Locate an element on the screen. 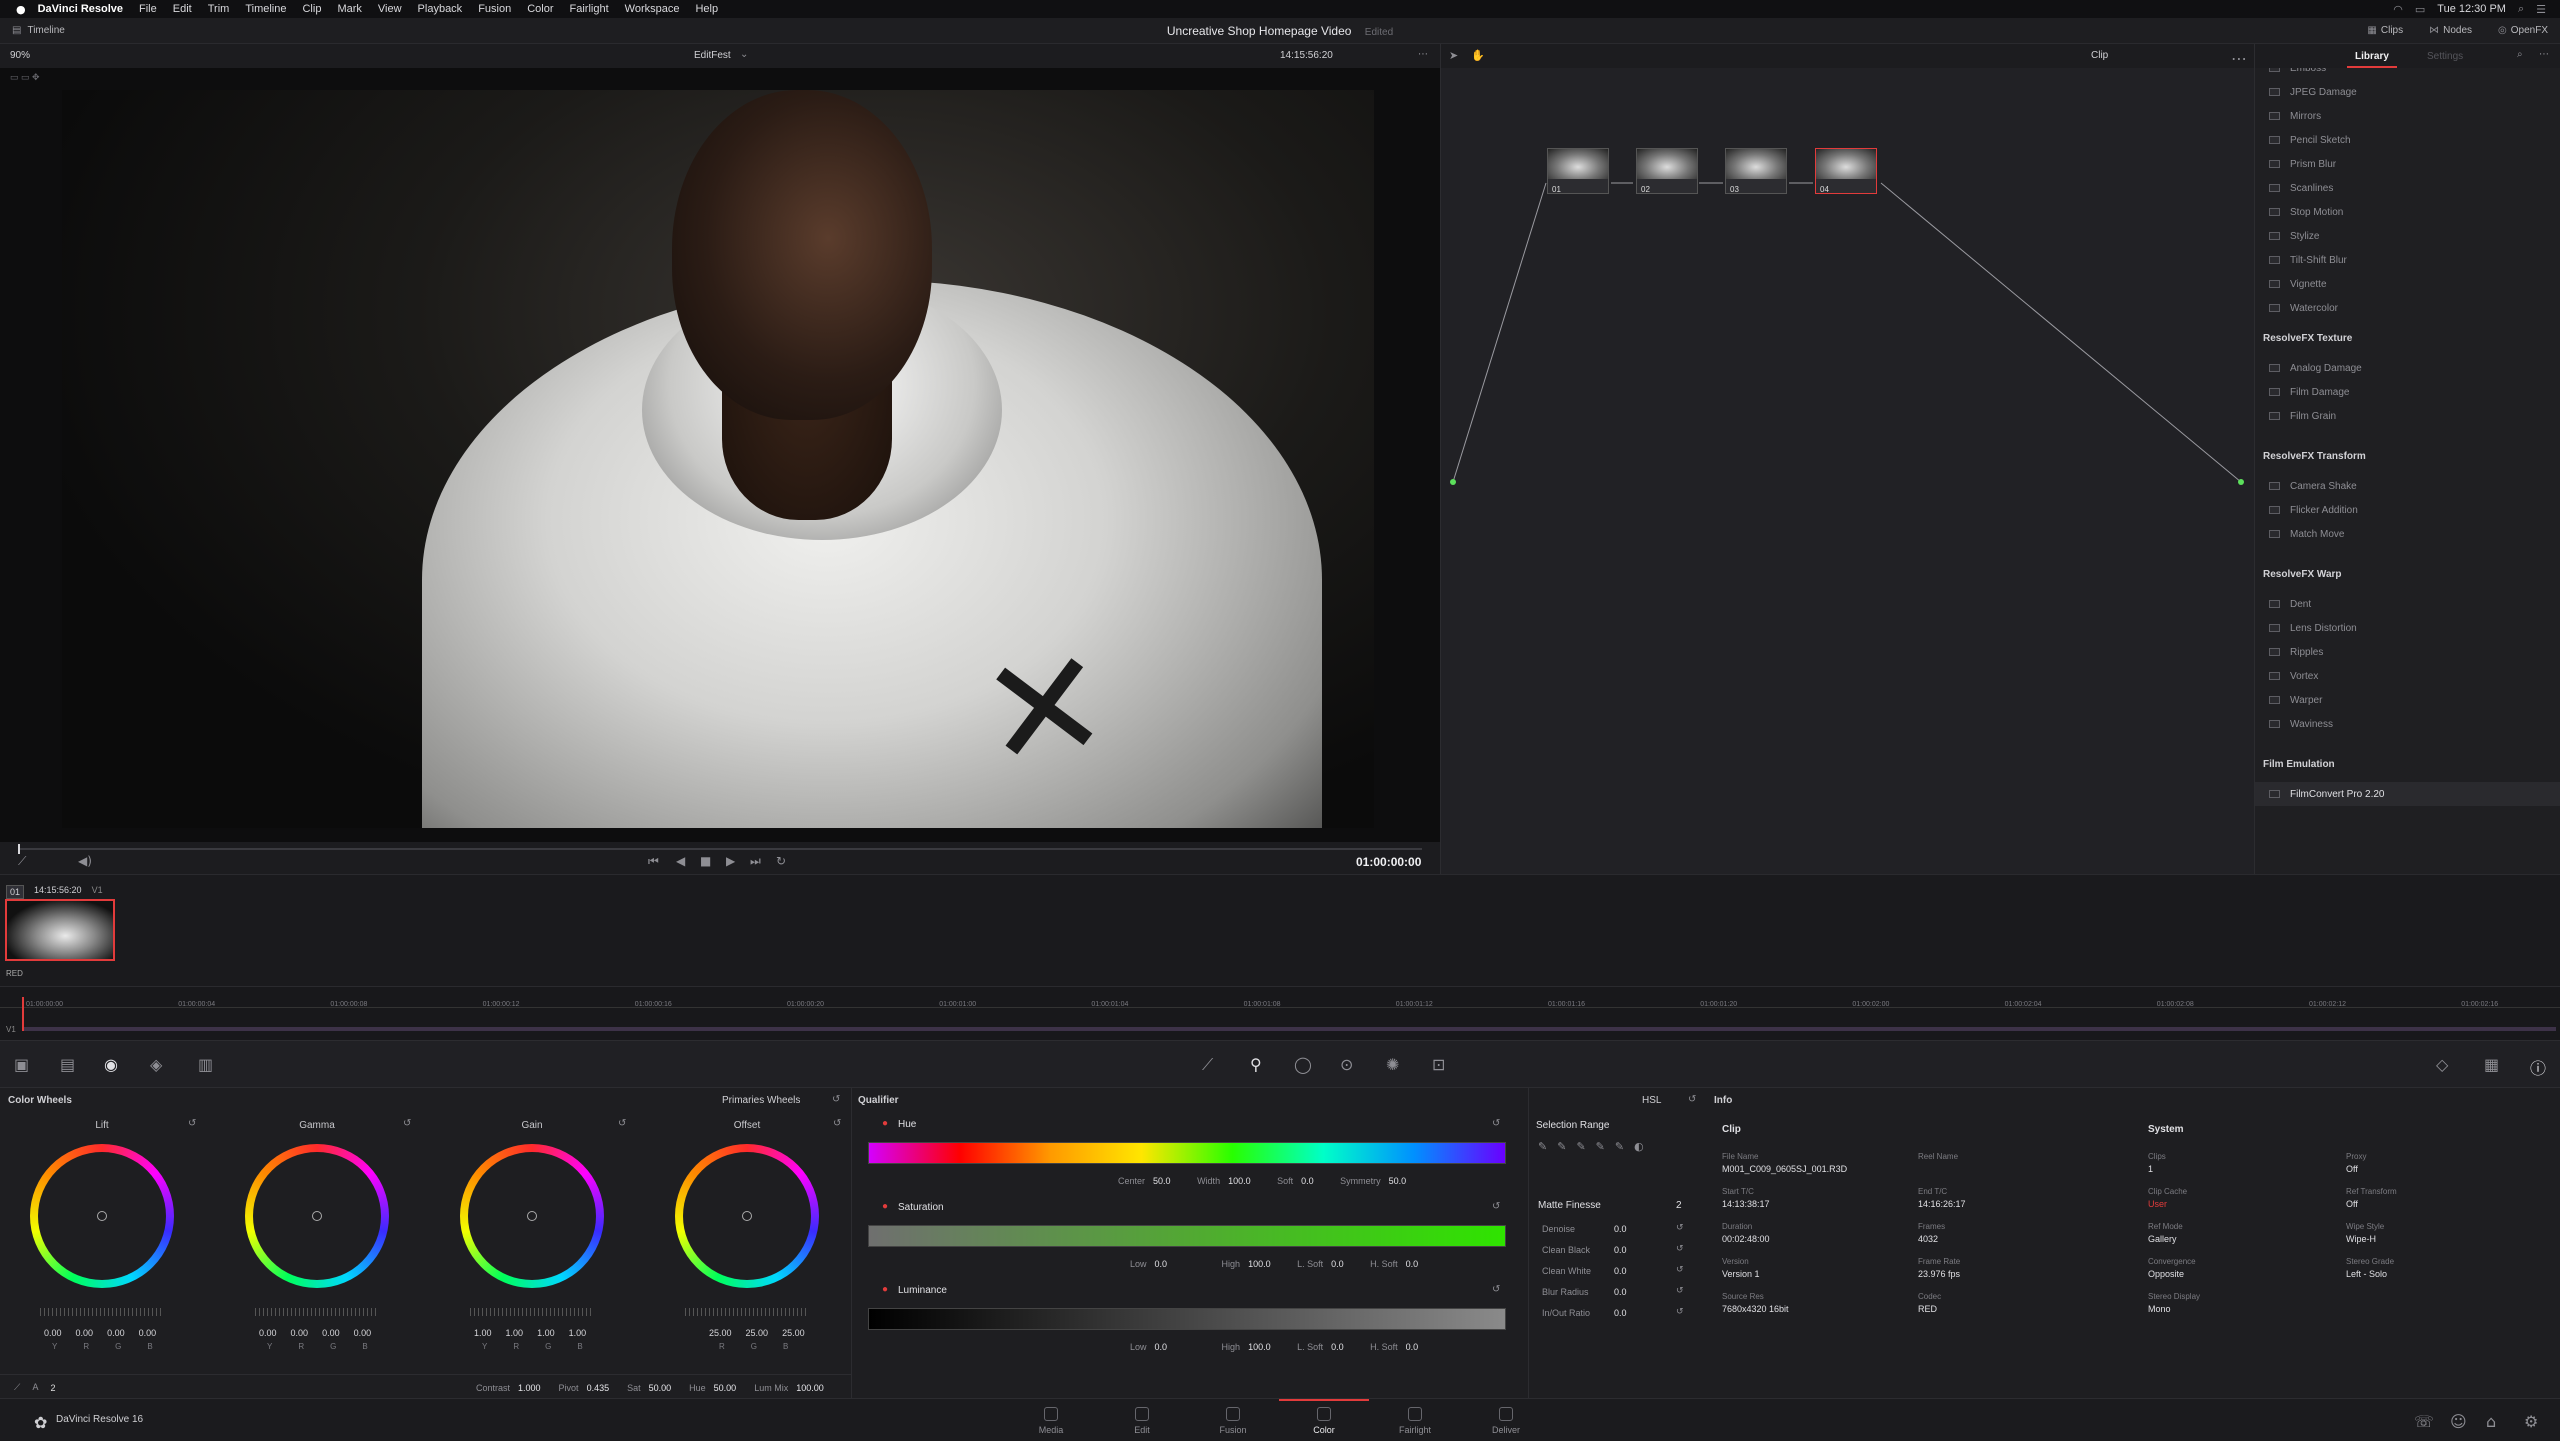  qualifier-reset-icon: ↺ is located at coordinates (1692, 1099).